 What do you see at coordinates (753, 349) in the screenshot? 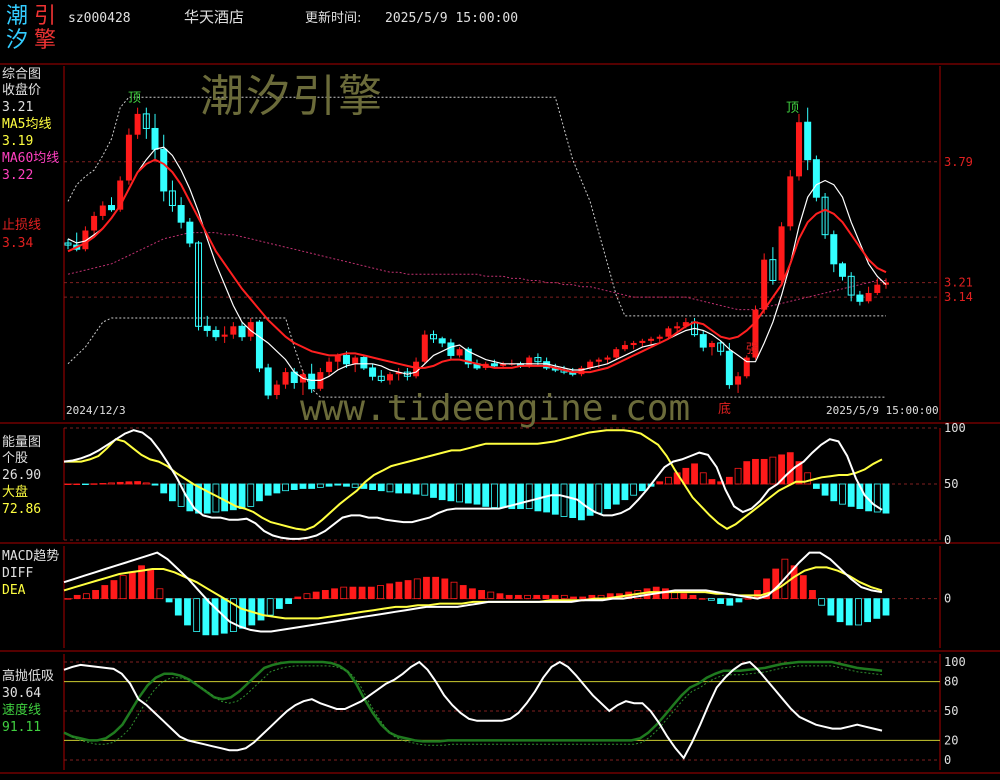
I see `strong-mark: 强` at bounding box center [753, 349].